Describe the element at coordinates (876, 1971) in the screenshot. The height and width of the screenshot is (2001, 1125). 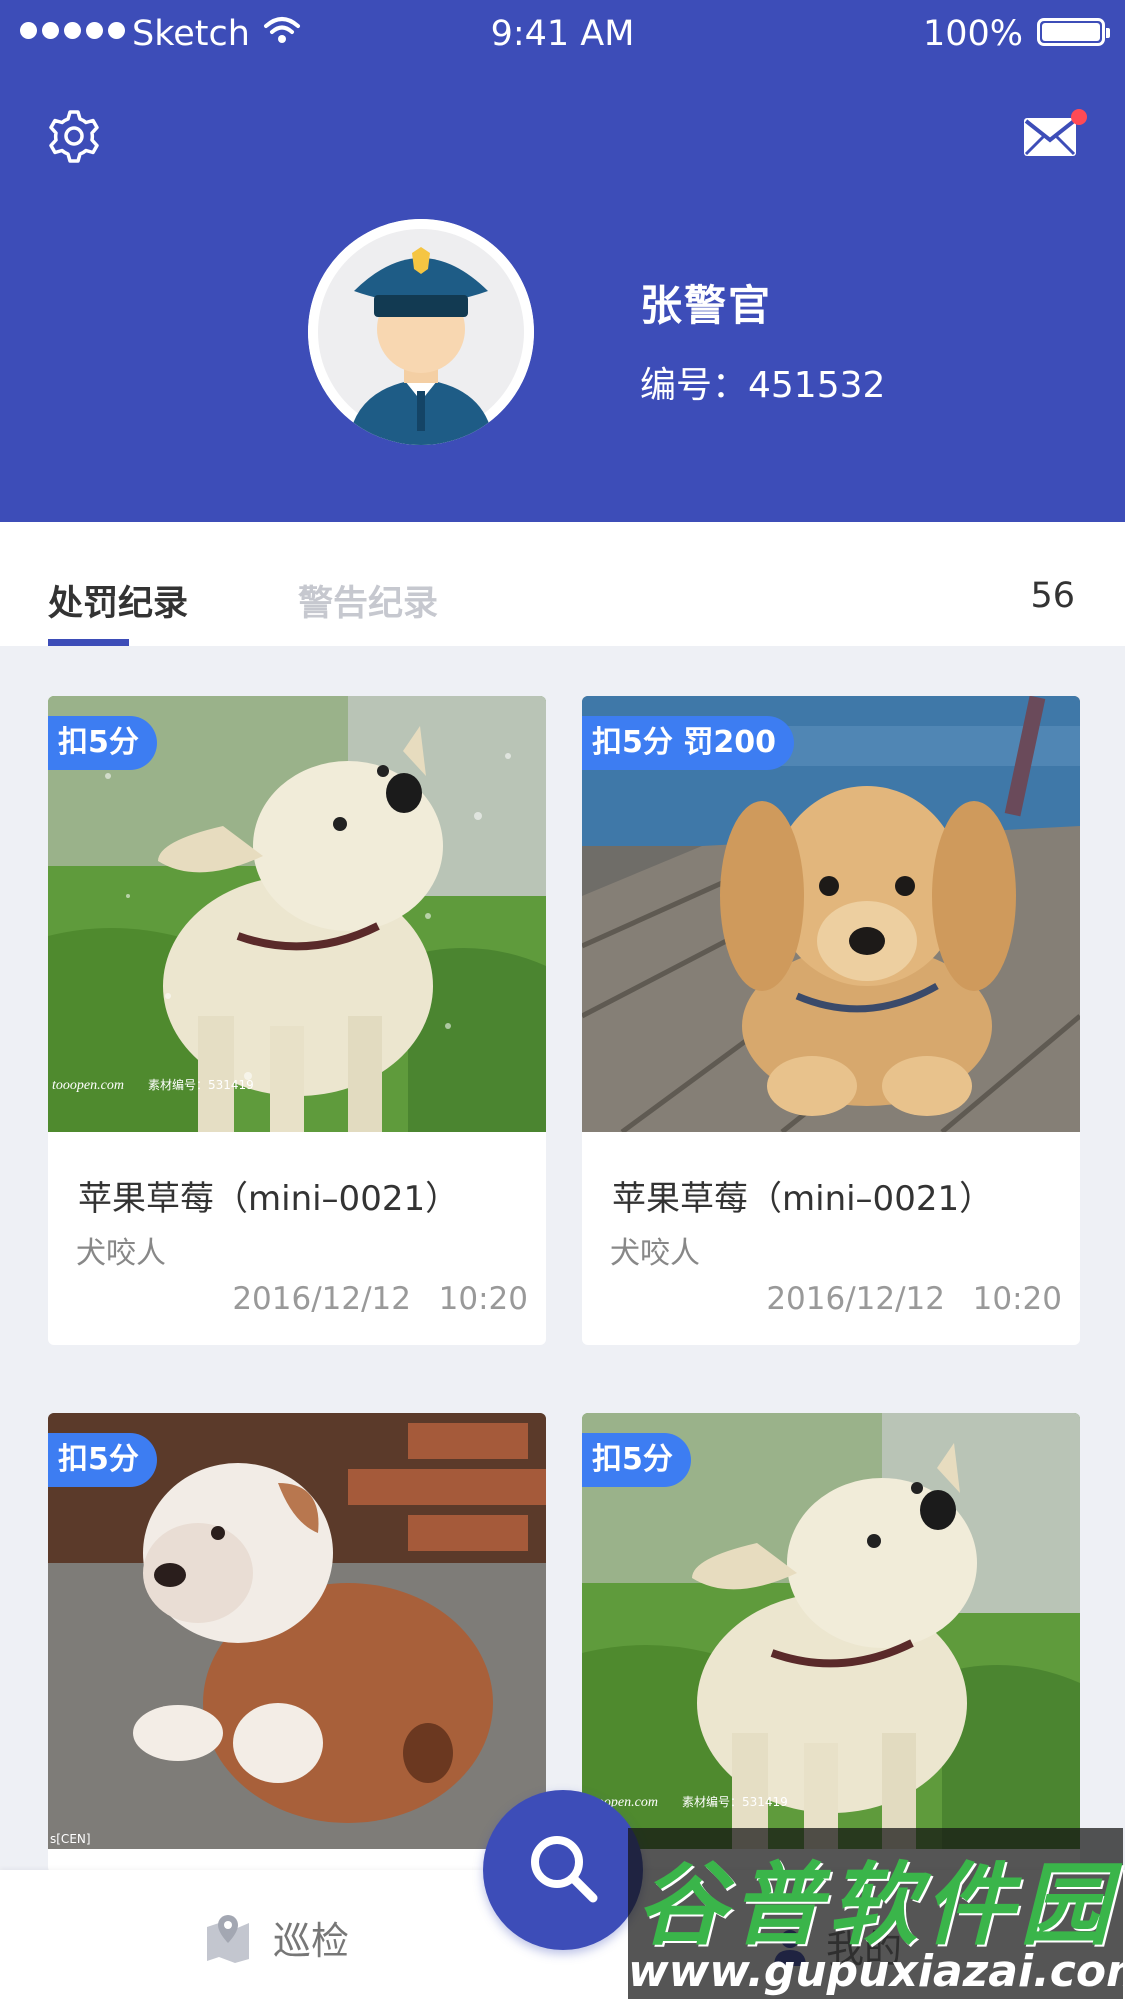
I see `watermark-url: www.gupuxiazai.com` at that location.